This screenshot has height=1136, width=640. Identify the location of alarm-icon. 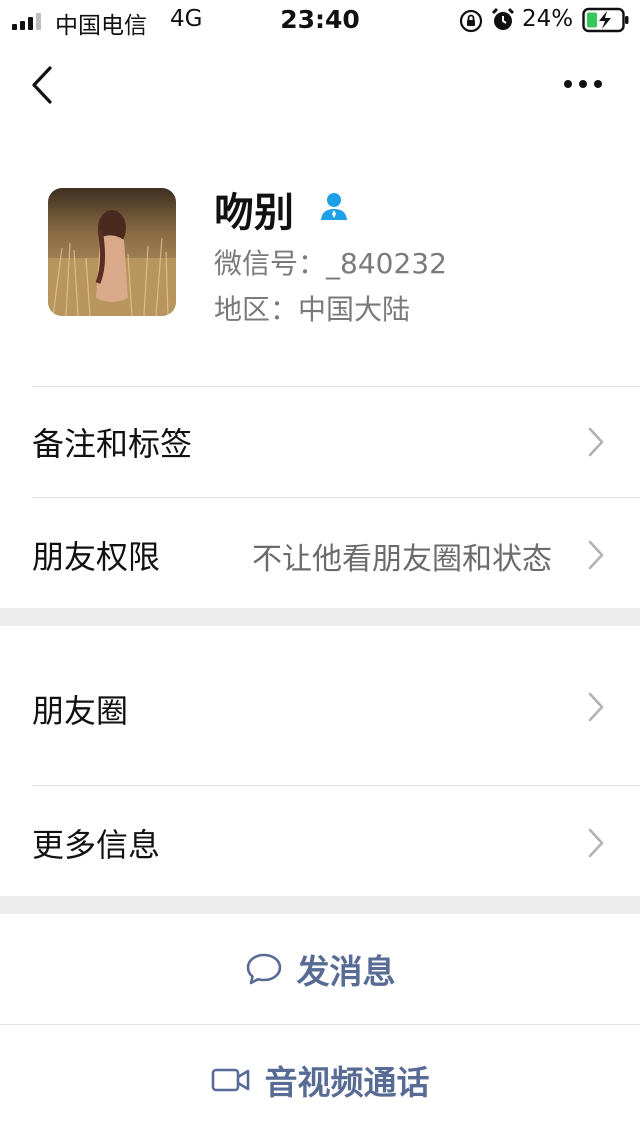
(503, 18).